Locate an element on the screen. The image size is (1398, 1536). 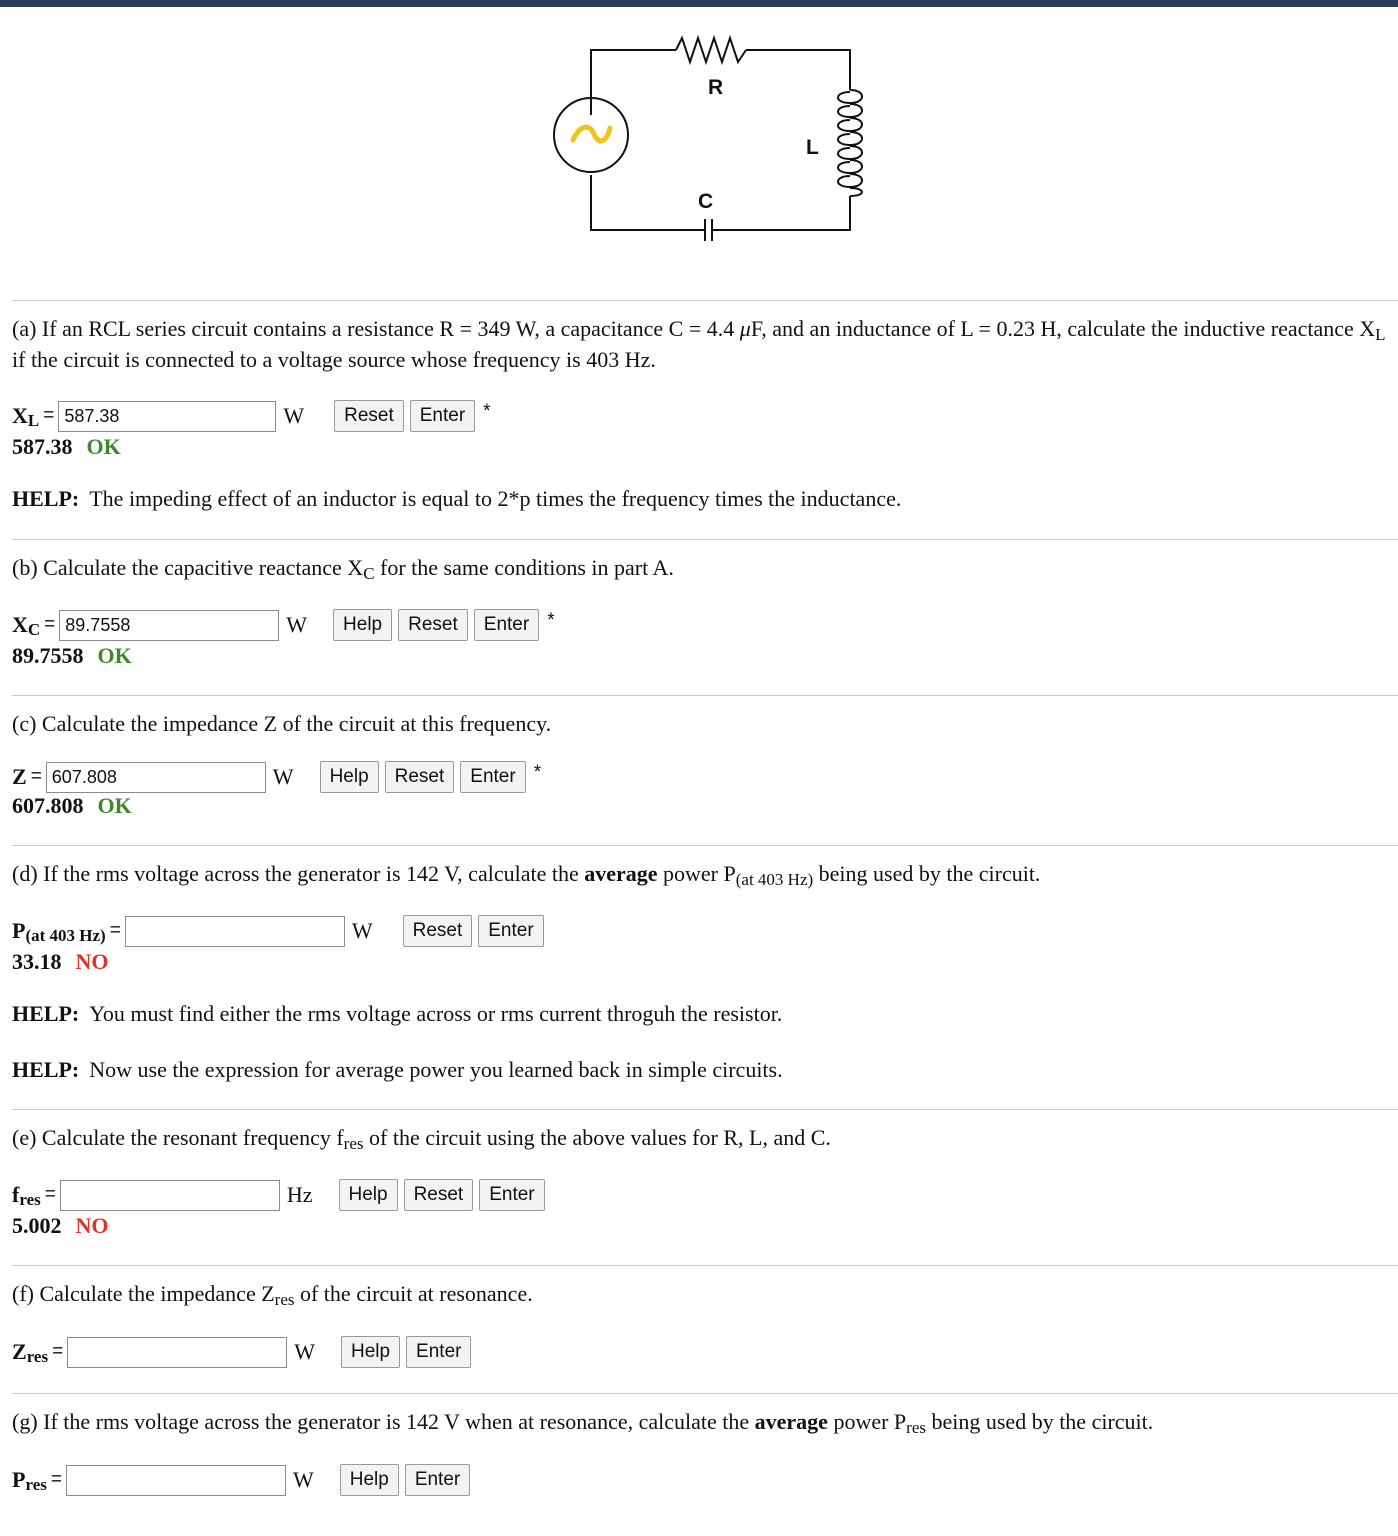
answer-row-a: XL = W Reset Enter * is located at coordinates (251, 416).